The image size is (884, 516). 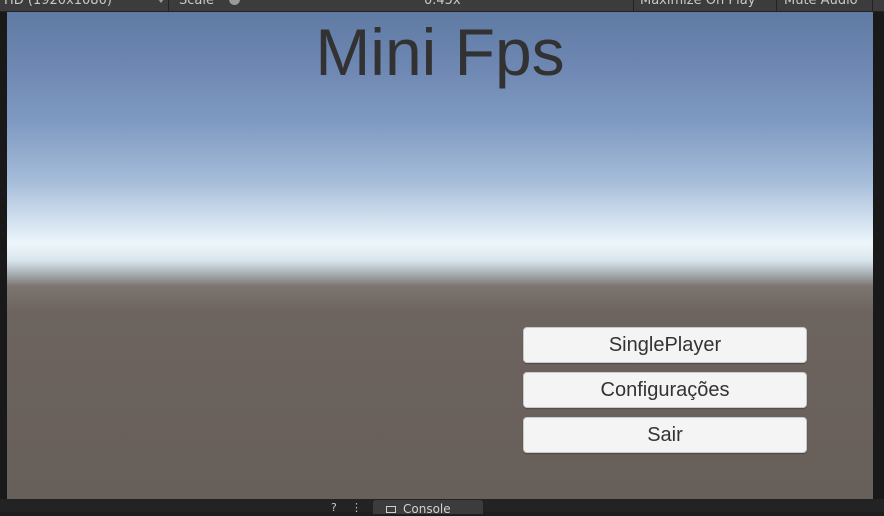 What do you see at coordinates (58, 5) in the screenshot?
I see `resolution-dropdown: HD (1920x1080)` at bounding box center [58, 5].